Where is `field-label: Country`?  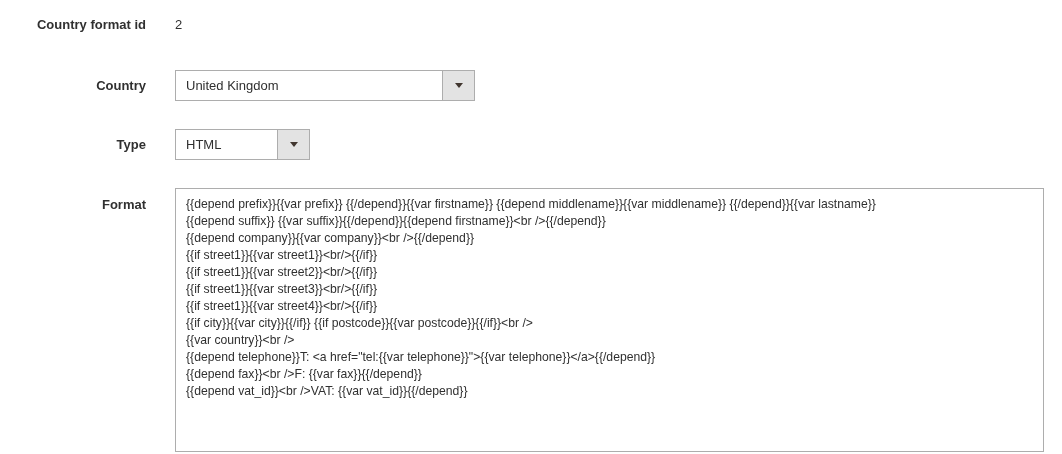
field-label: Country is located at coordinates (120, 85).